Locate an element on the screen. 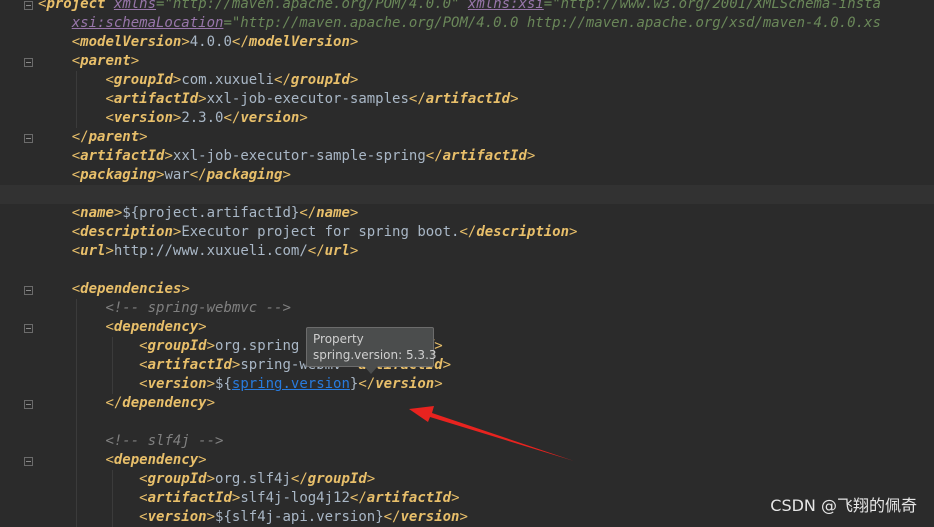 Image resolution: width=934 pixels, height=527 pixels. csdn-watermark: CSDN @飞翔的佩奇 is located at coordinates (843, 505).